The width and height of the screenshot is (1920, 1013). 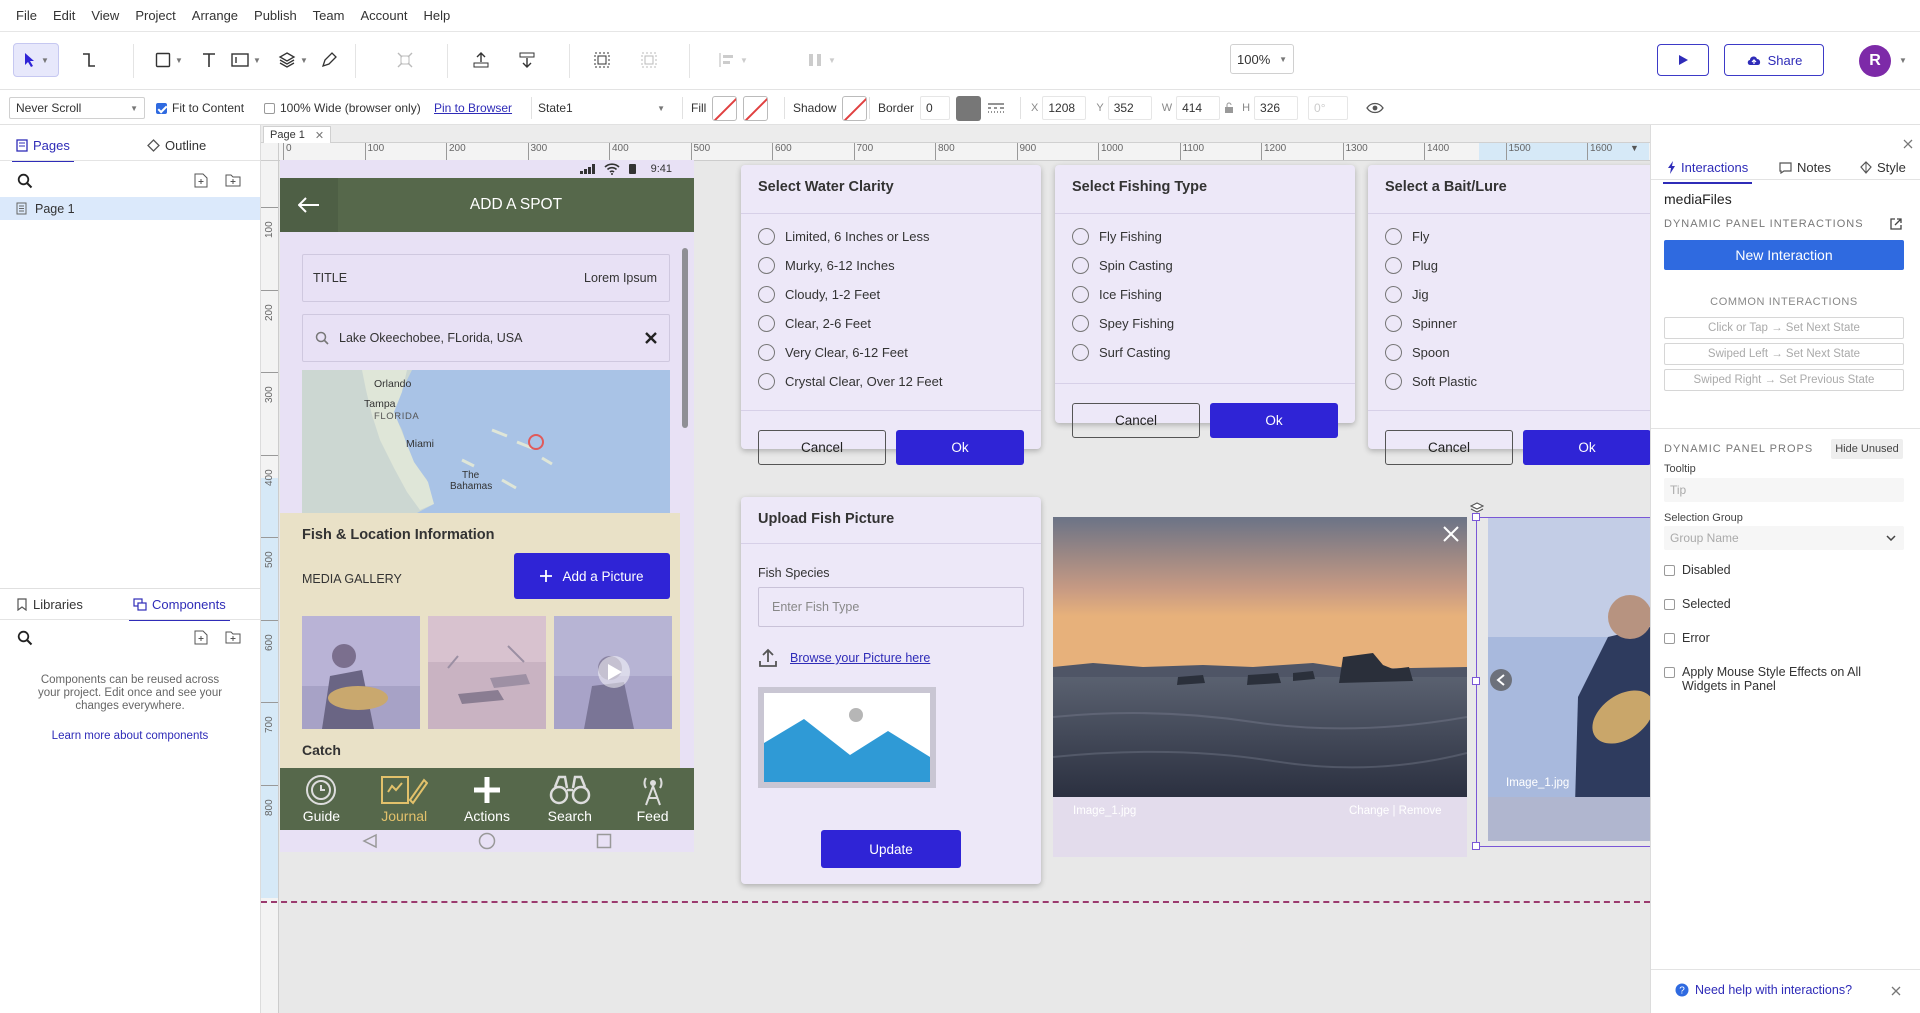 What do you see at coordinates (1123, 323) in the screenshot?
I see `fishing-option-4: Spey Fishing` at bounding box center [1123, 323].